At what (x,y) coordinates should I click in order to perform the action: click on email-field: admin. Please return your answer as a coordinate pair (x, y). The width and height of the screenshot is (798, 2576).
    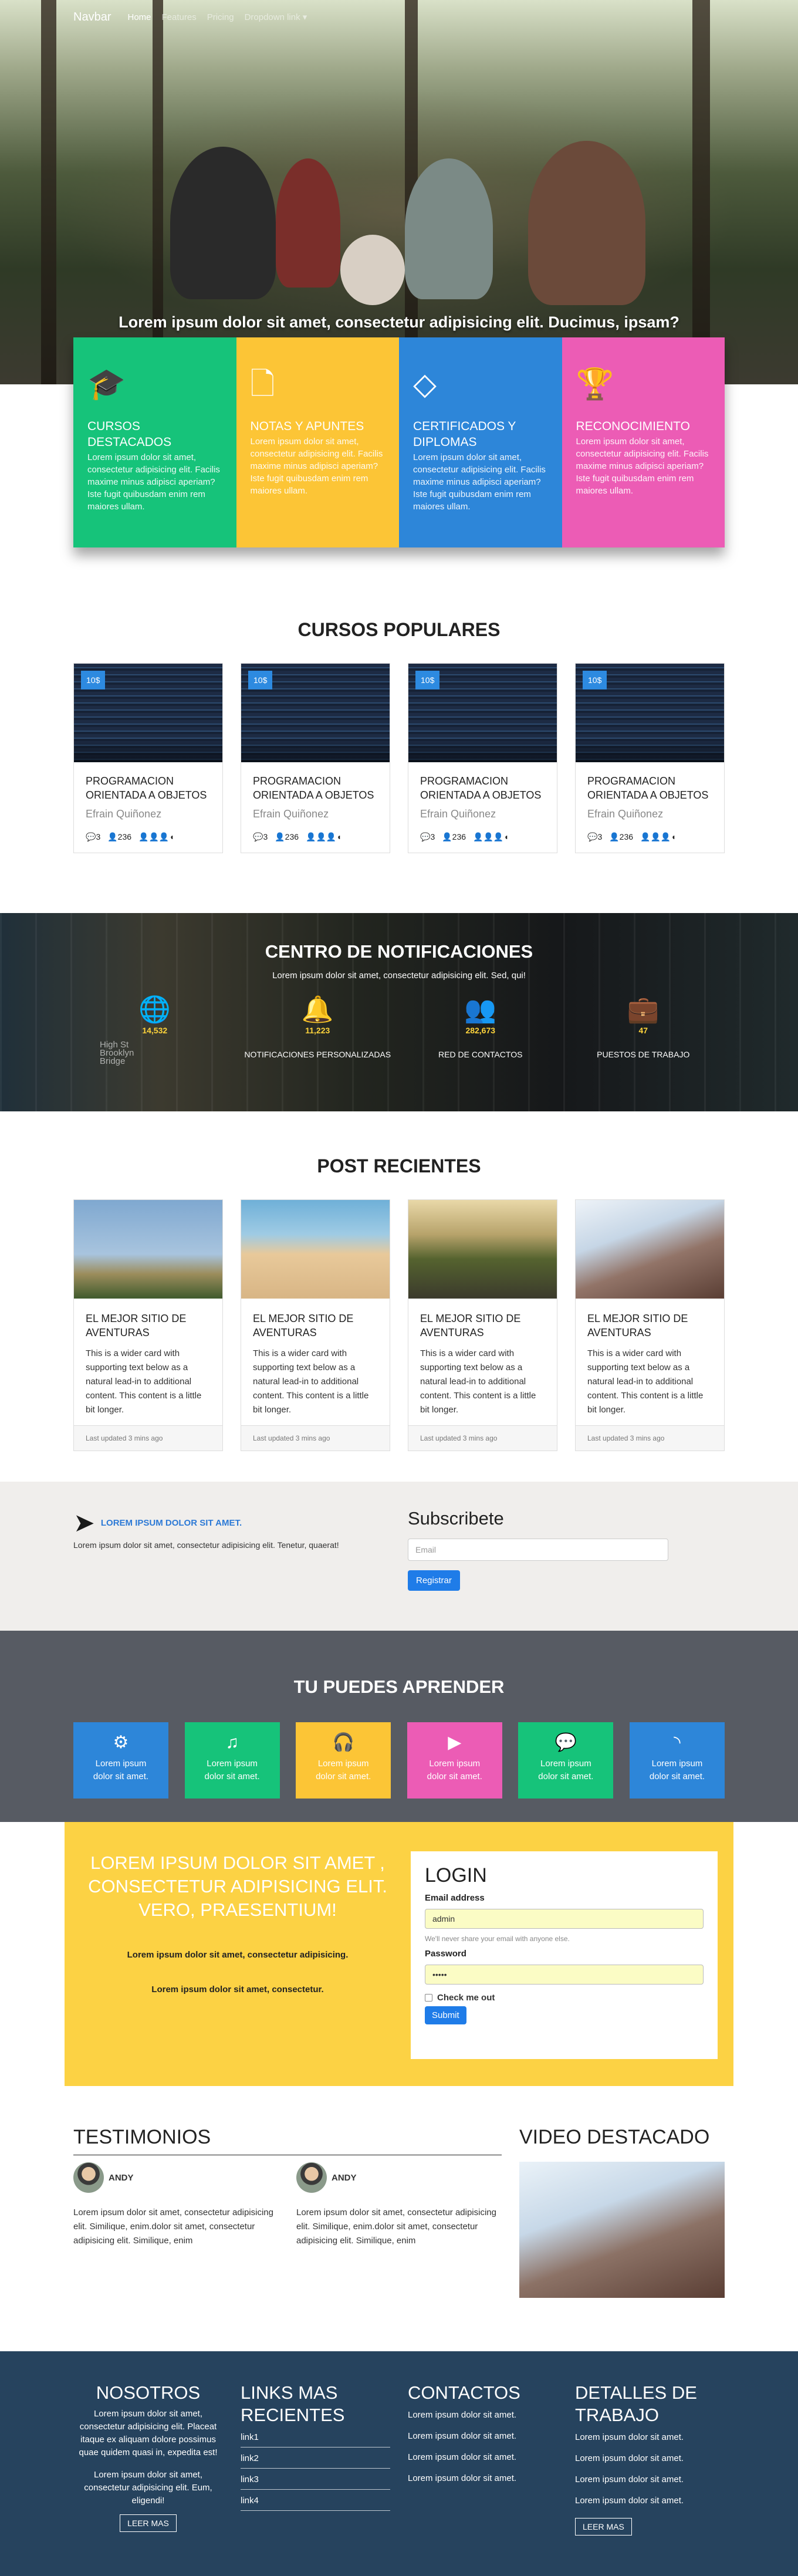
    Looking at the image, I should click on (564, 1919).